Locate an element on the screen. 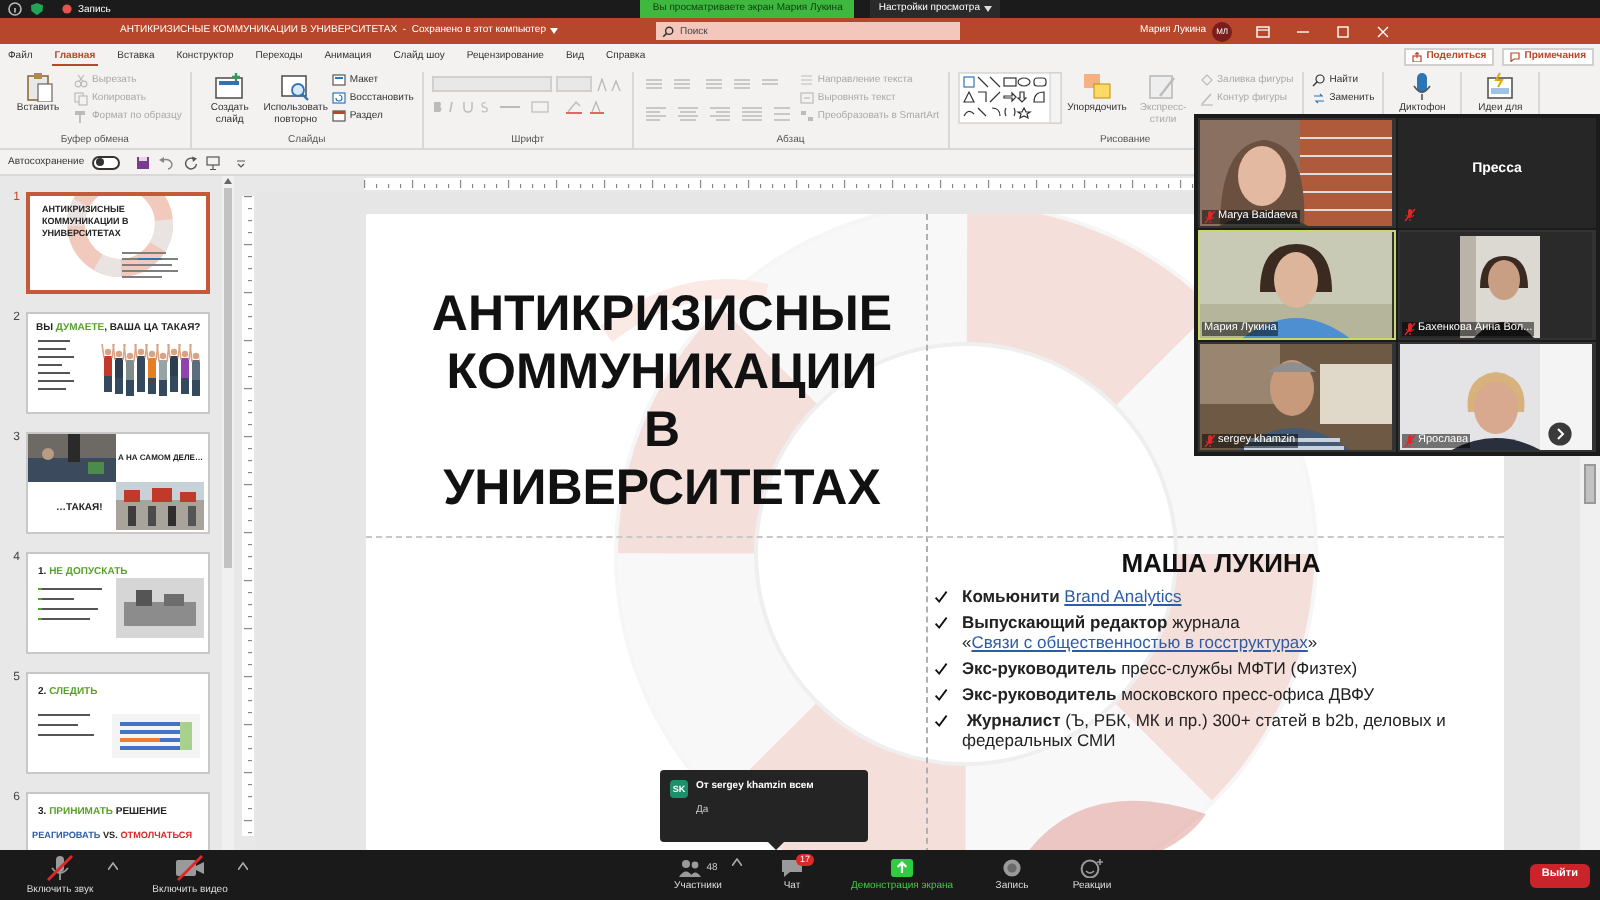  smartart-icon is located at coordinates (806, 117).